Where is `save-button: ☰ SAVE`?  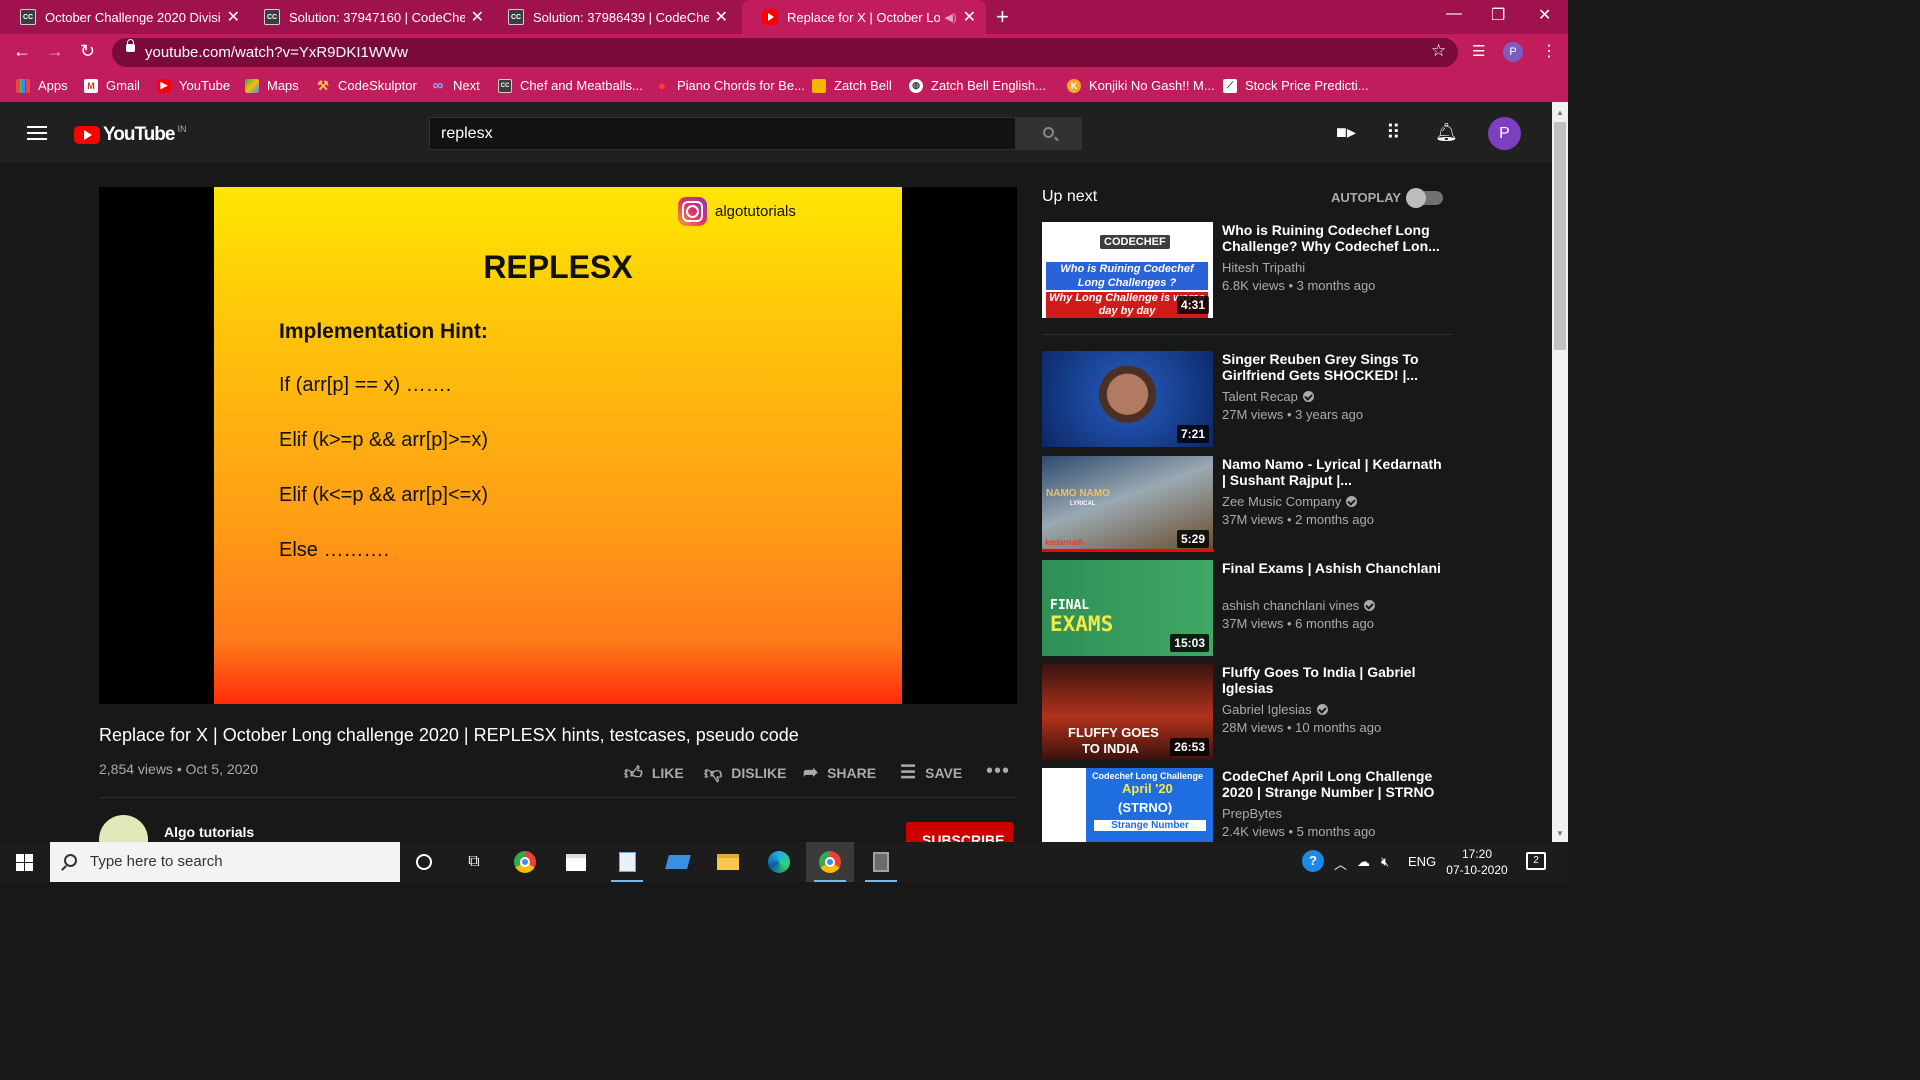
save-button: ☰ SAVE is located at coordinates (931, 772).